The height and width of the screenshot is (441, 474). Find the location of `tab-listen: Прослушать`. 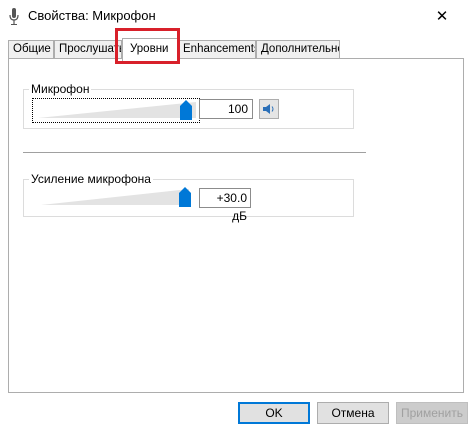

tab-listen: Прослушать is located at coordinates (88, 49).